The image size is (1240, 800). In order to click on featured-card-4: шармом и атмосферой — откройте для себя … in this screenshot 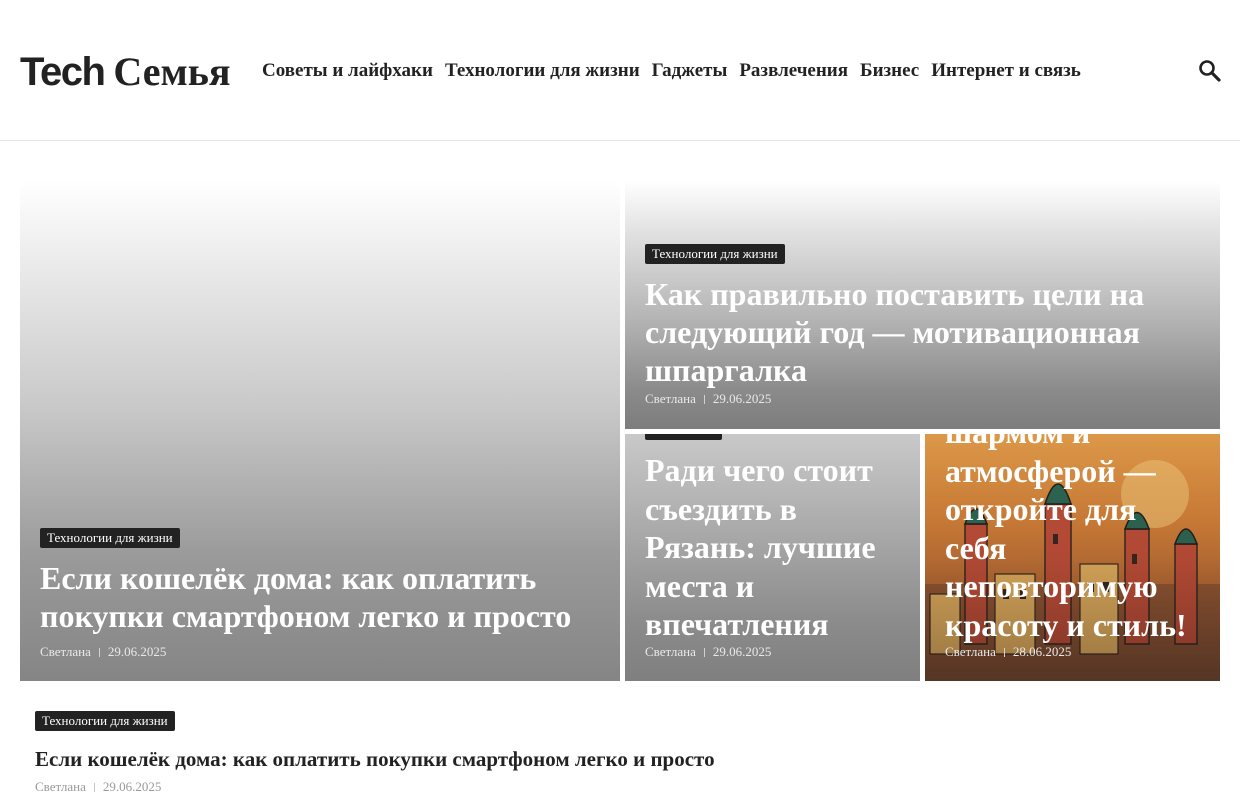, I will do `click(1072, 557)`.